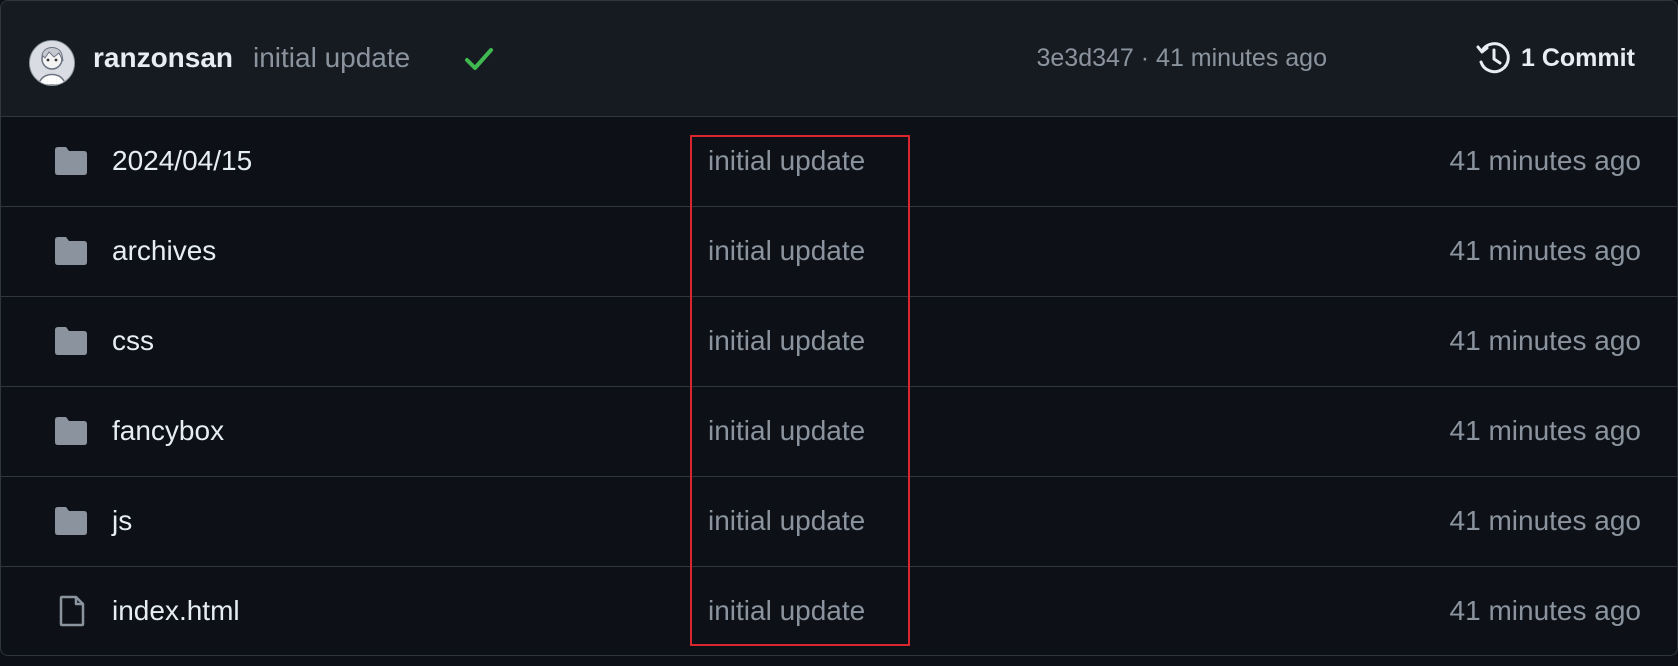 The width and height of the screenshot is (1678, 666). Describe the element at coordinates (1241, 58) in the screenshot. I see `commit-time: 41 minutes ago` at that location.